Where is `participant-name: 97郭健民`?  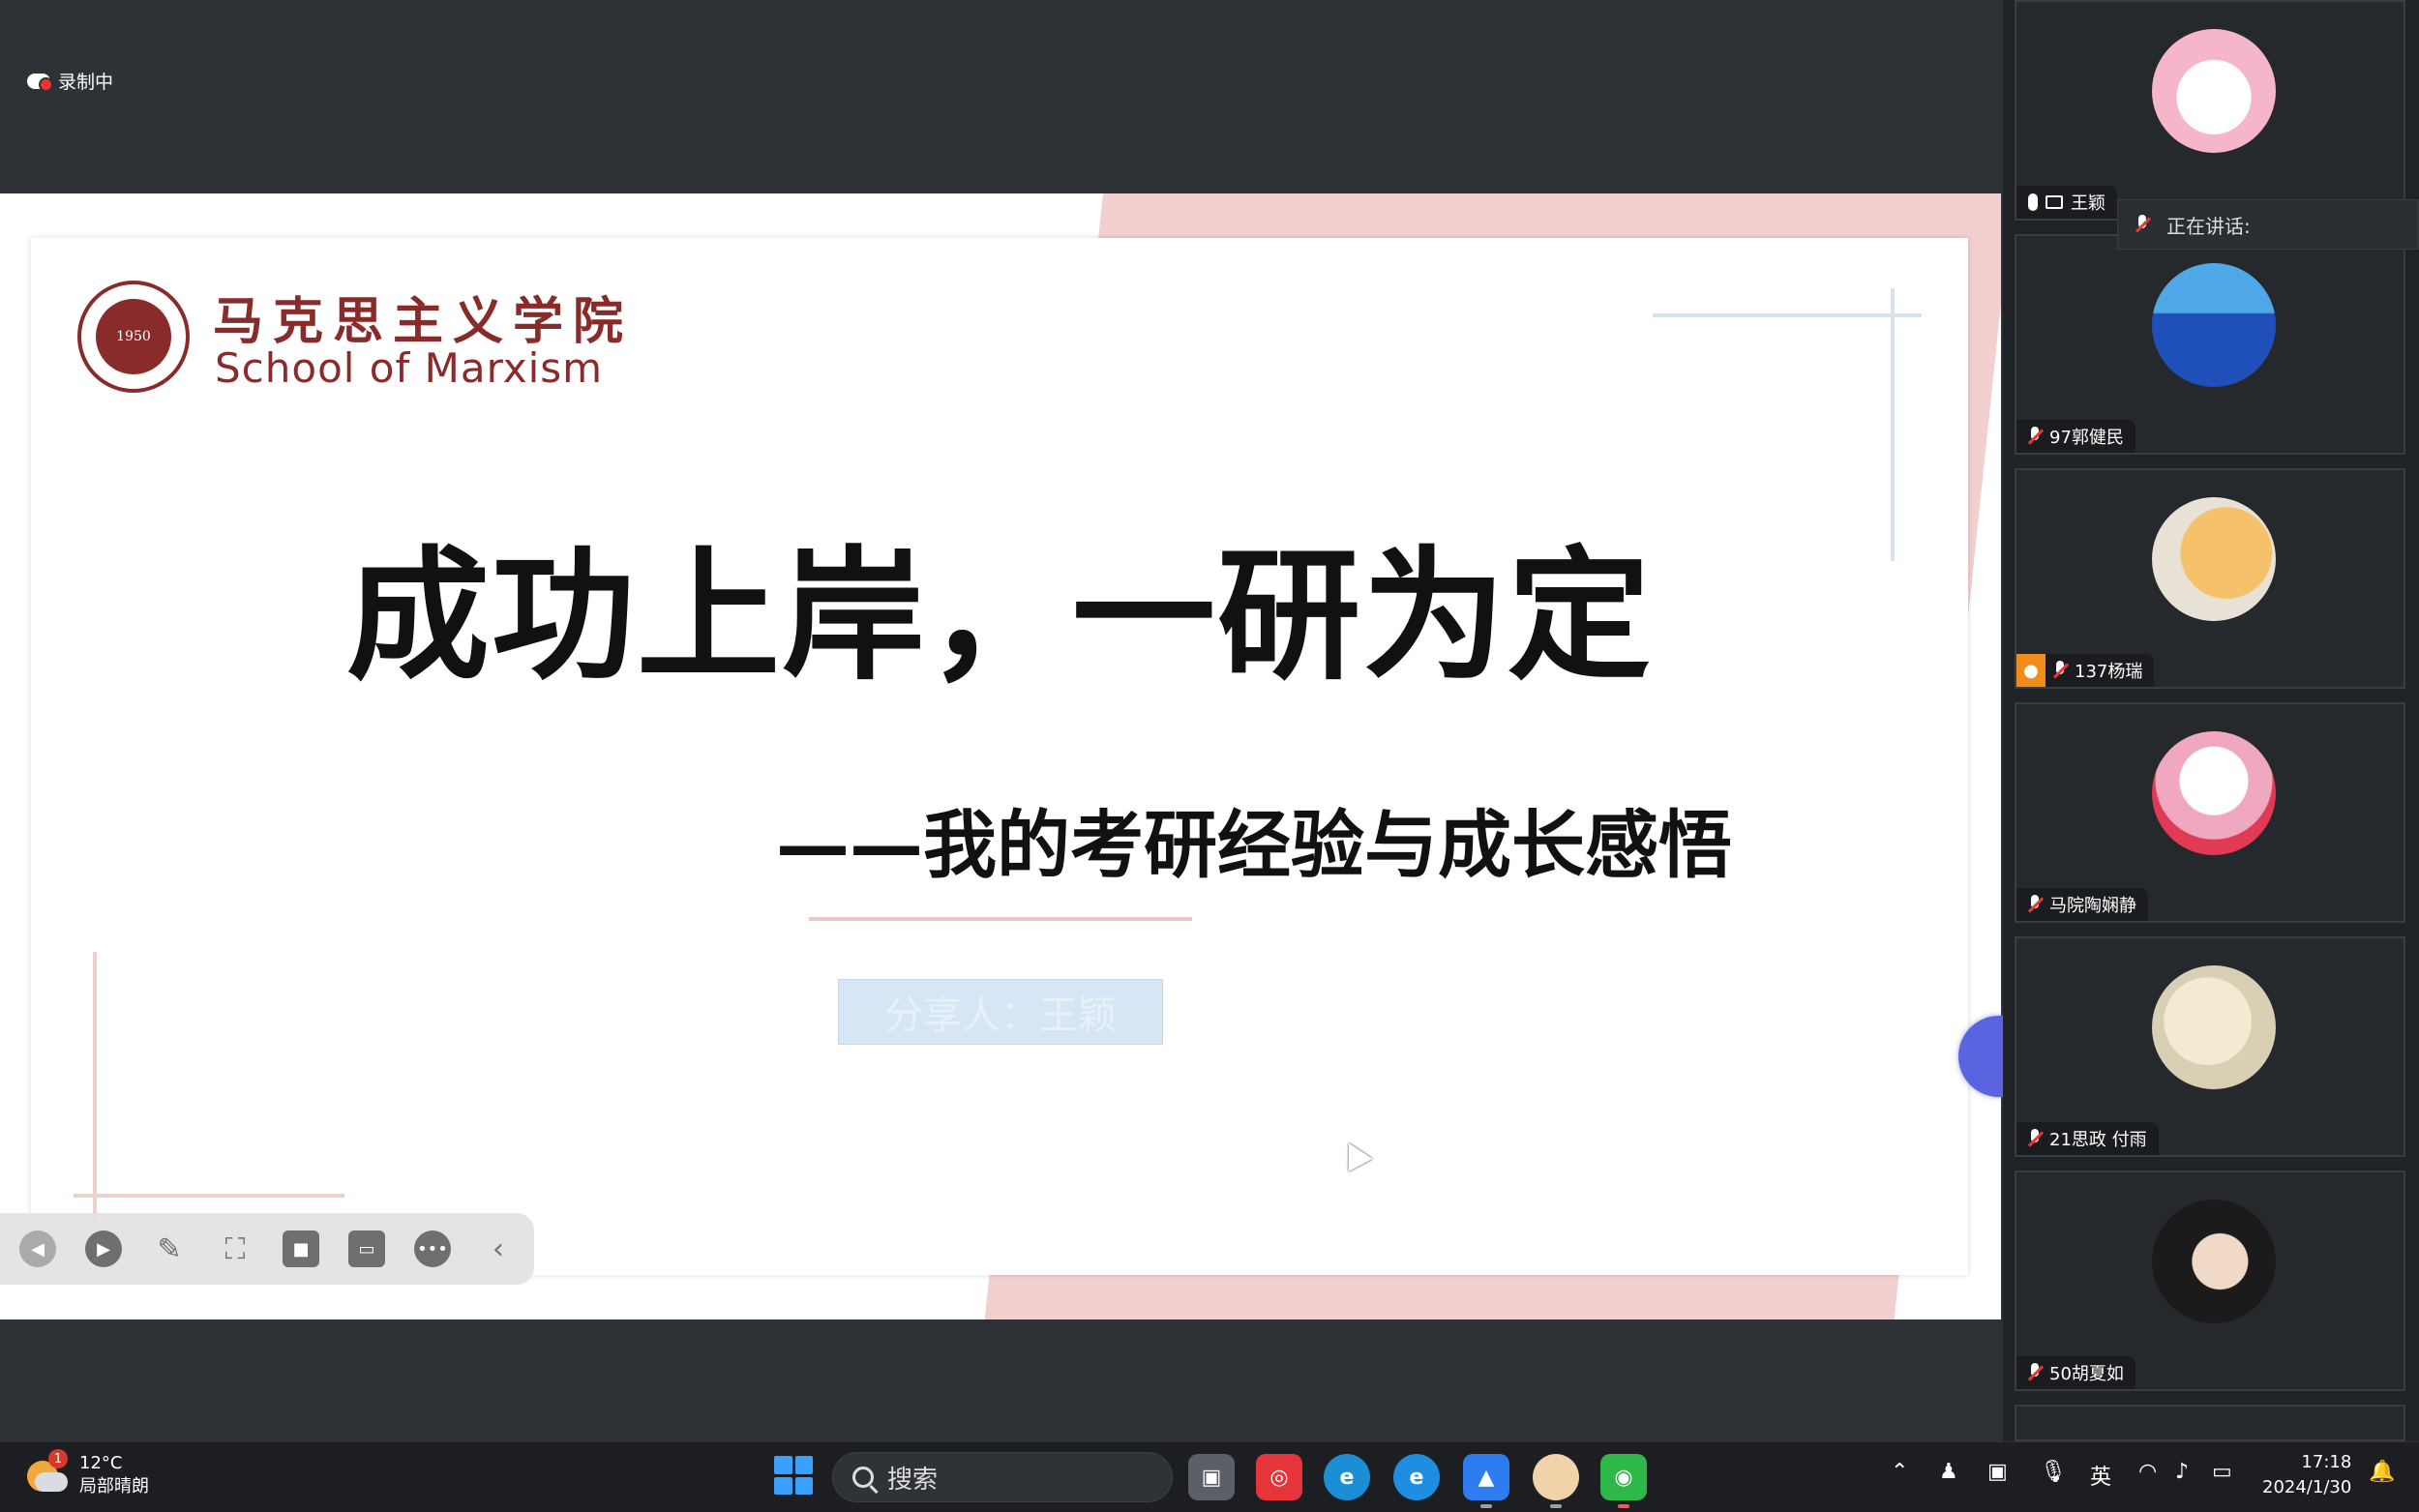 participant-name: 97郭健民 is located at coordinates (2087, 438).